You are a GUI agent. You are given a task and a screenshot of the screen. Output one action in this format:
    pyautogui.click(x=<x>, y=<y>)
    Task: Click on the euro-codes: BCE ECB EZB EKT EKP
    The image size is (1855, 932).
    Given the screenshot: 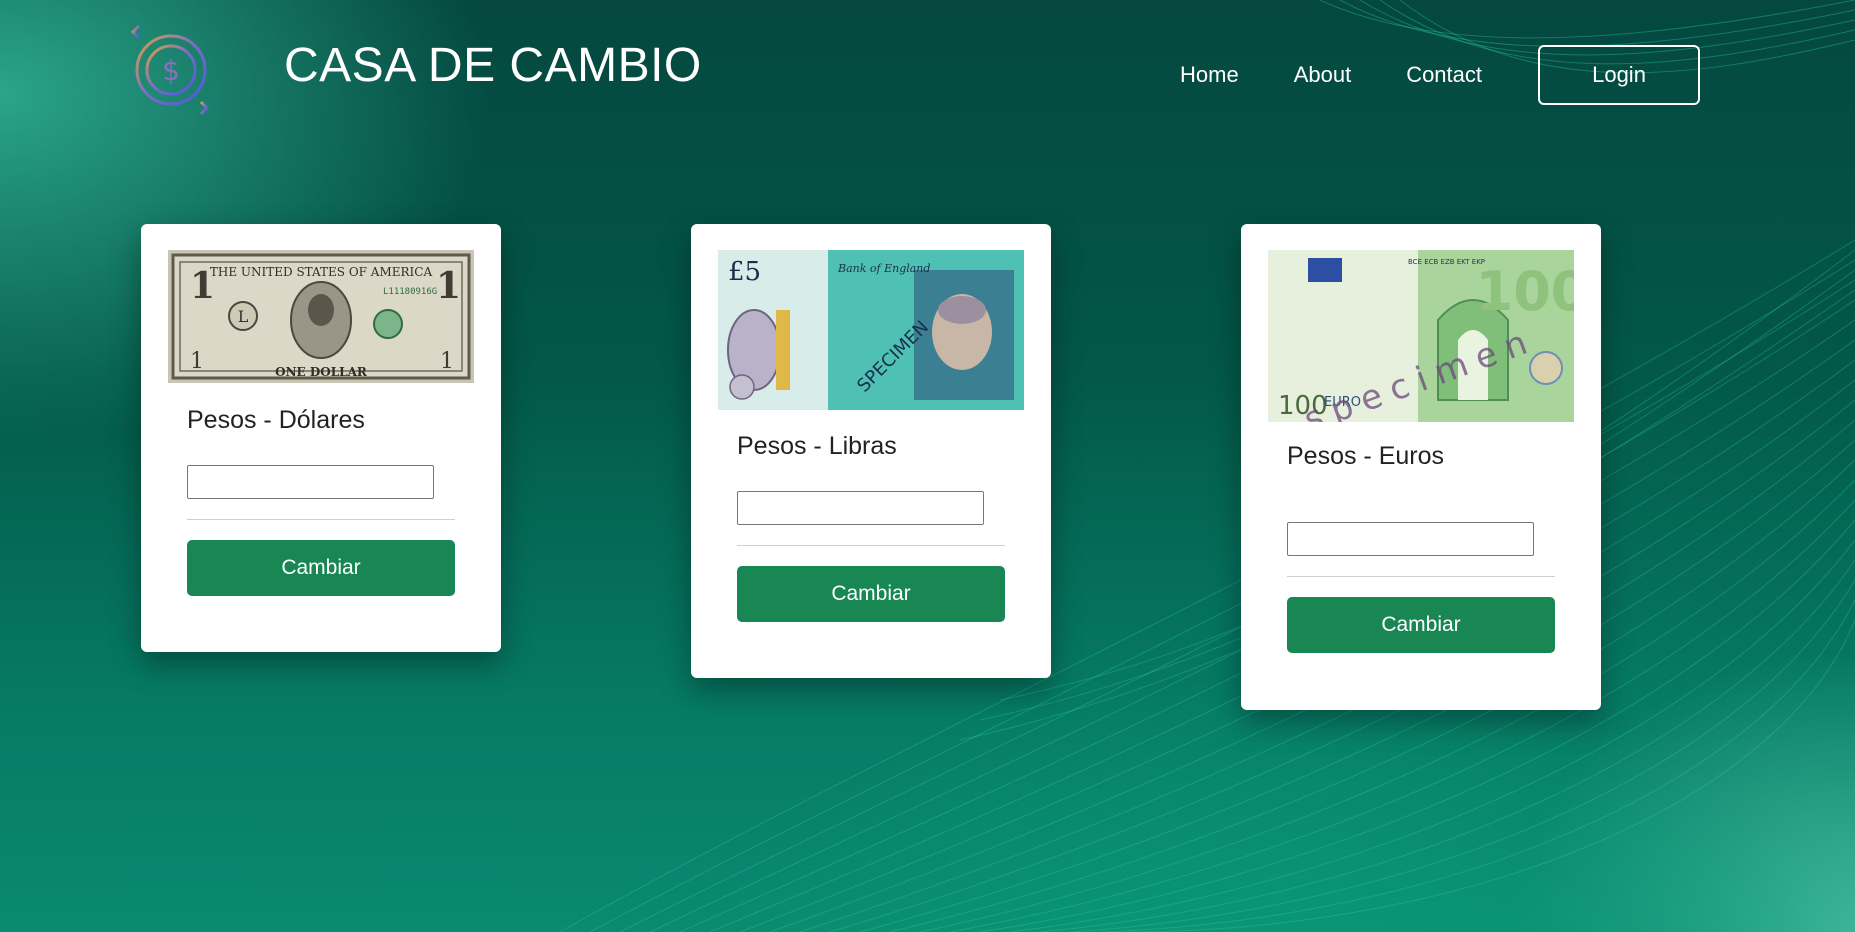 What is the action you would take?
    pyautogui.click(x=1446, y=262)
    